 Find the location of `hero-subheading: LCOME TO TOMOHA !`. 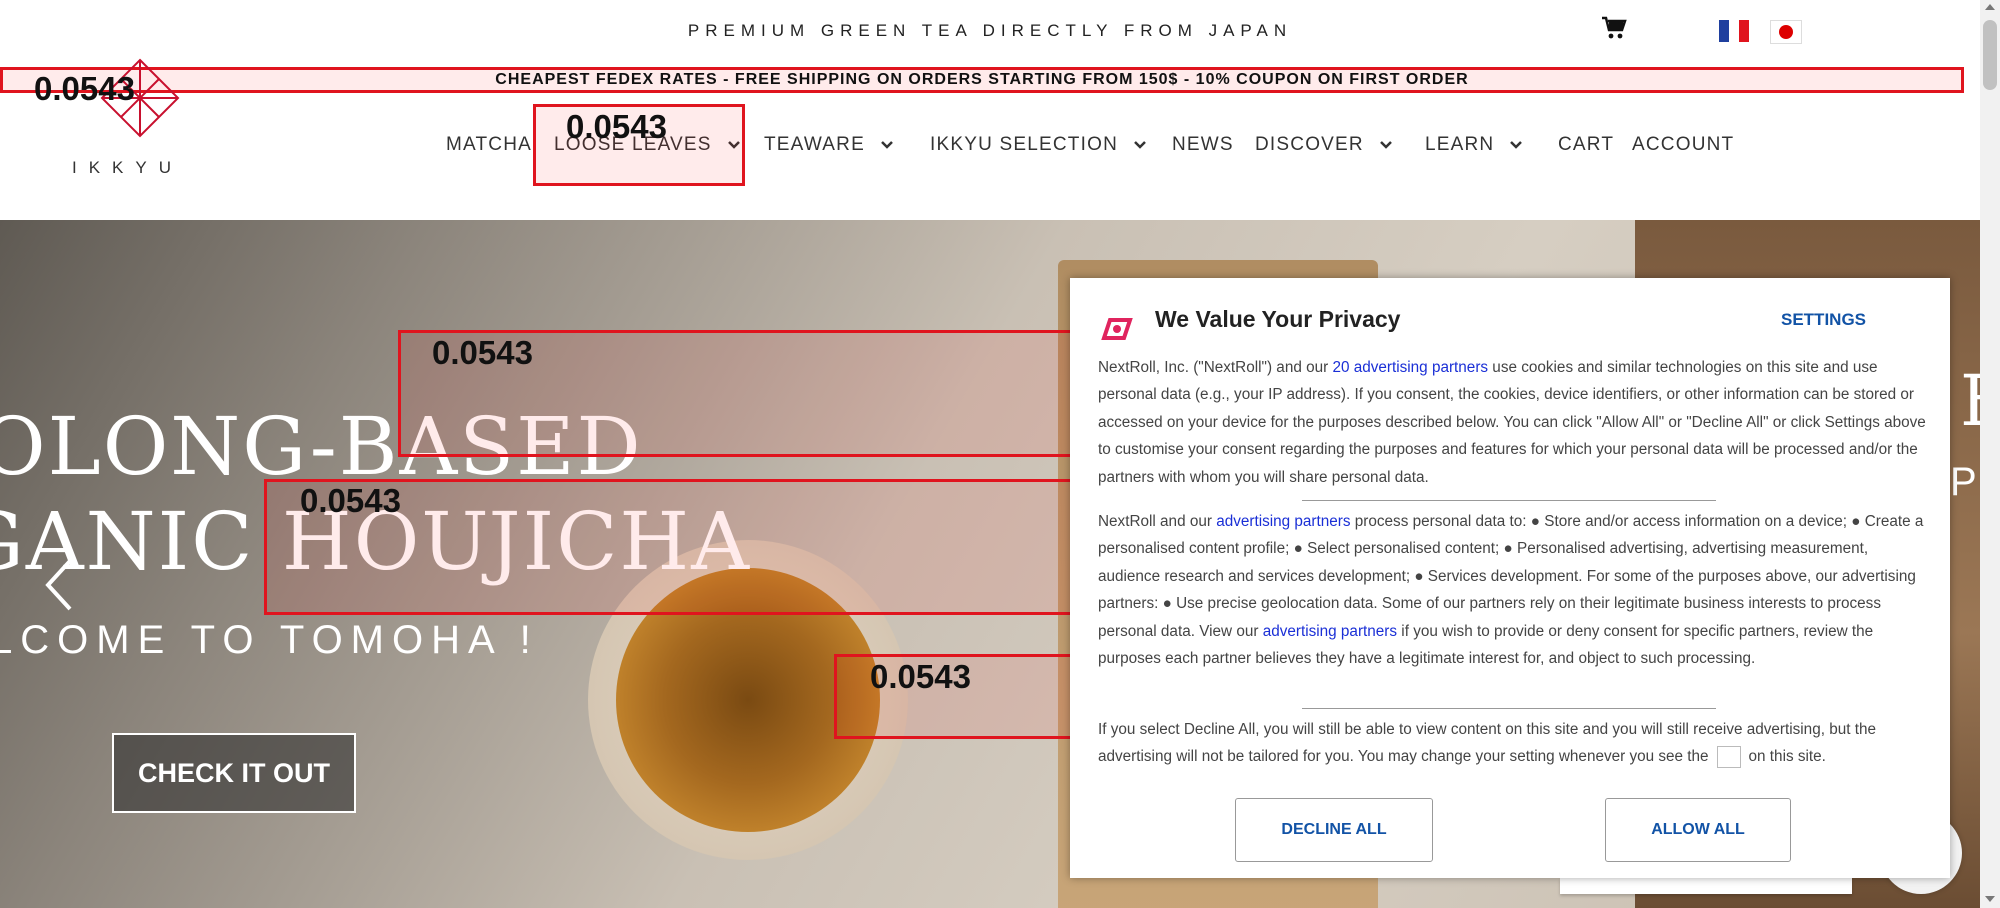

hero-subheading: LCOME TO TOMOHA ! is located at coordinates (269, 640).